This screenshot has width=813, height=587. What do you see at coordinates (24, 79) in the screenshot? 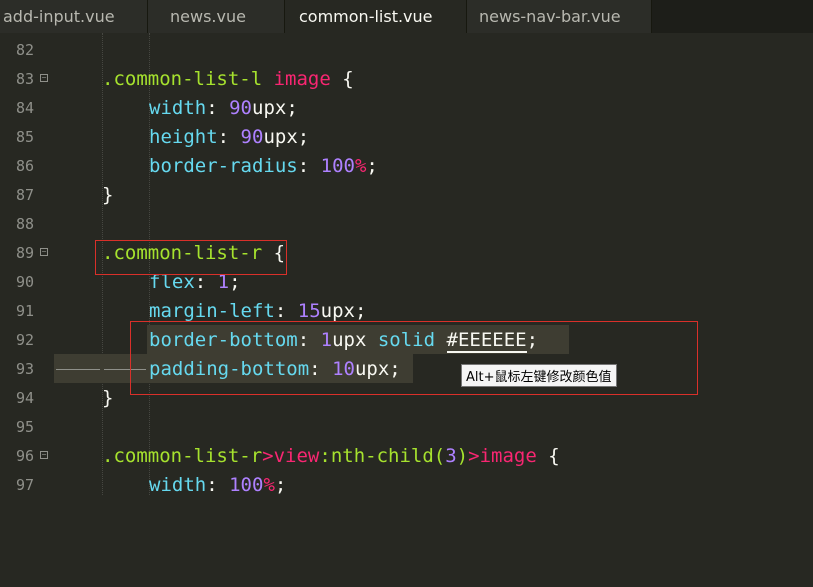
I see `line-number: 83` at bounding box center [24, 79].